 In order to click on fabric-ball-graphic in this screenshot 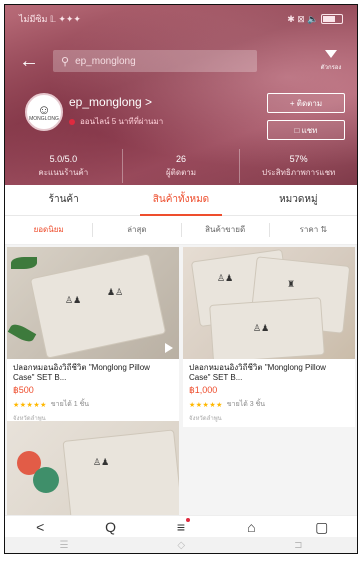, I will do `click(46, 480)`.